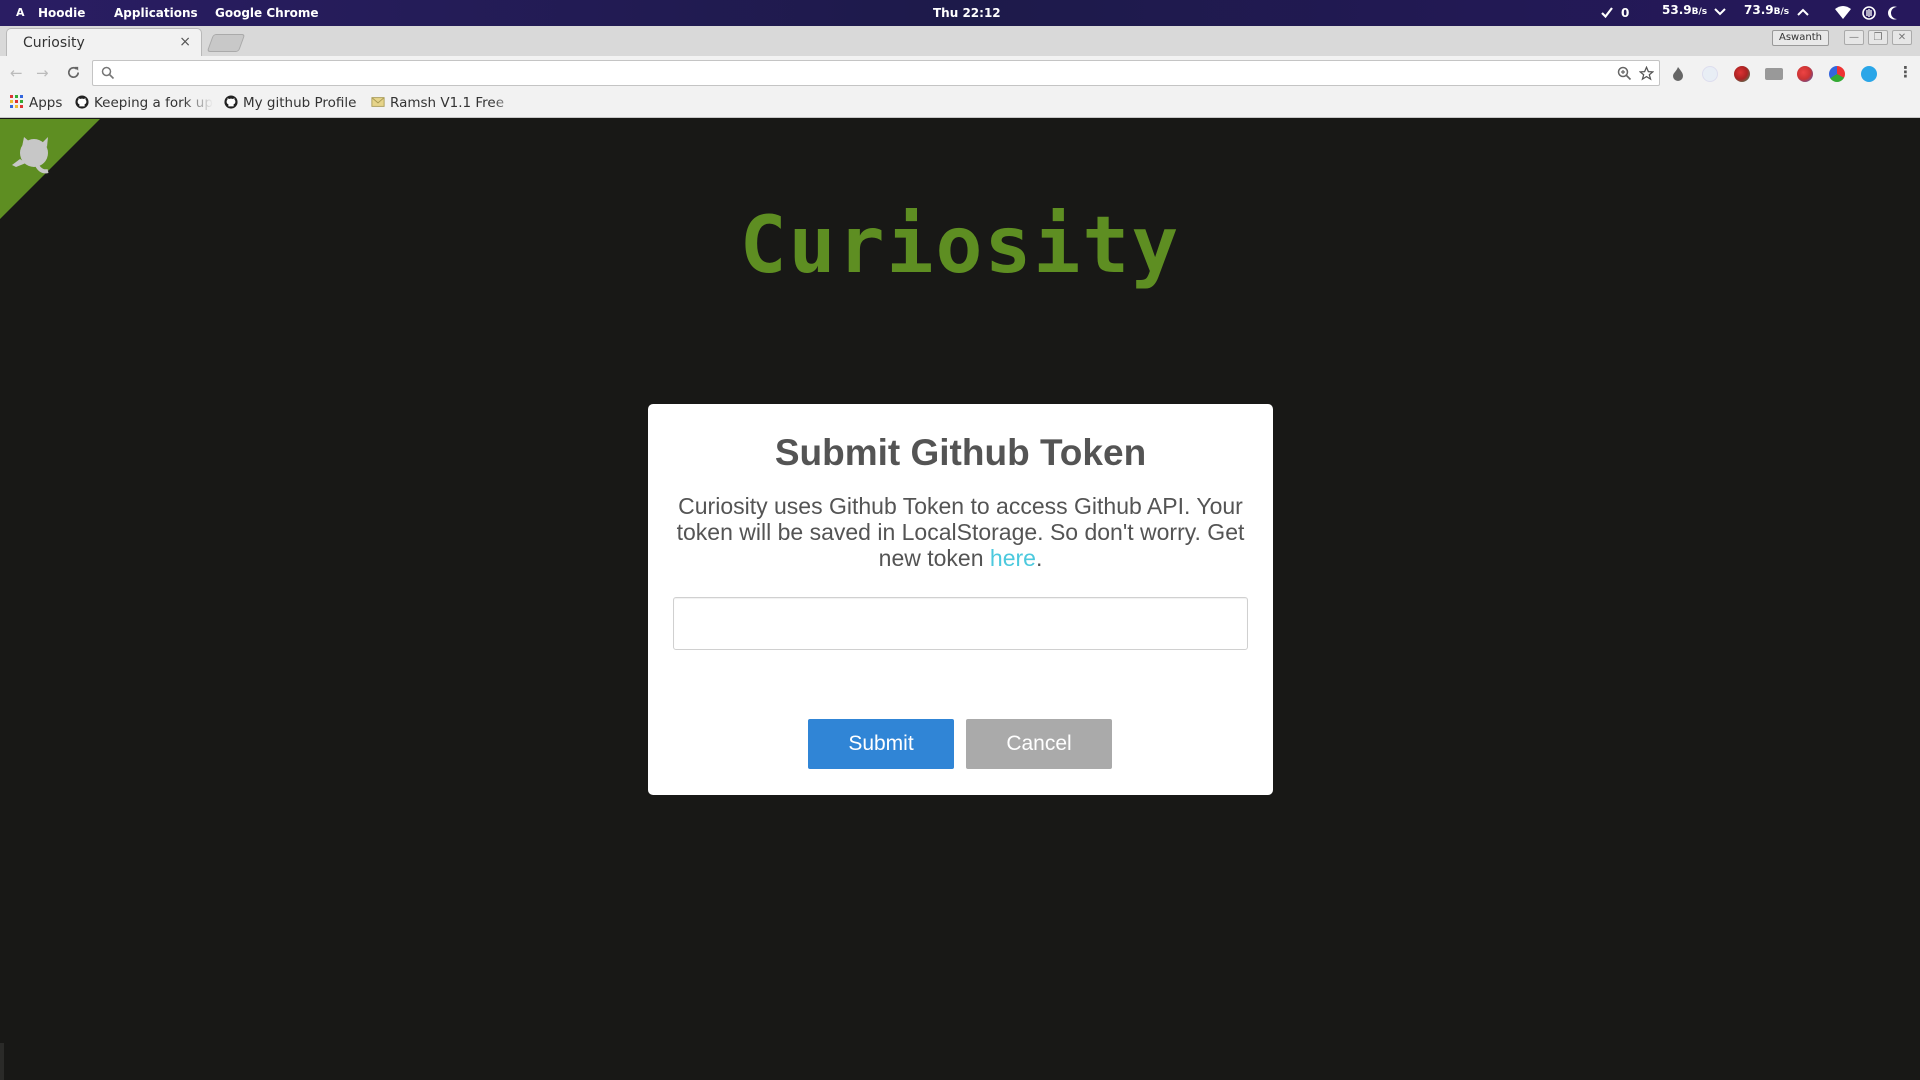 Image resolution: width=1920 pixels, height=1080 pixels. Describe the element at coordinates (1624, 73) in the screenshot. I see `zoom-icon` at that location.